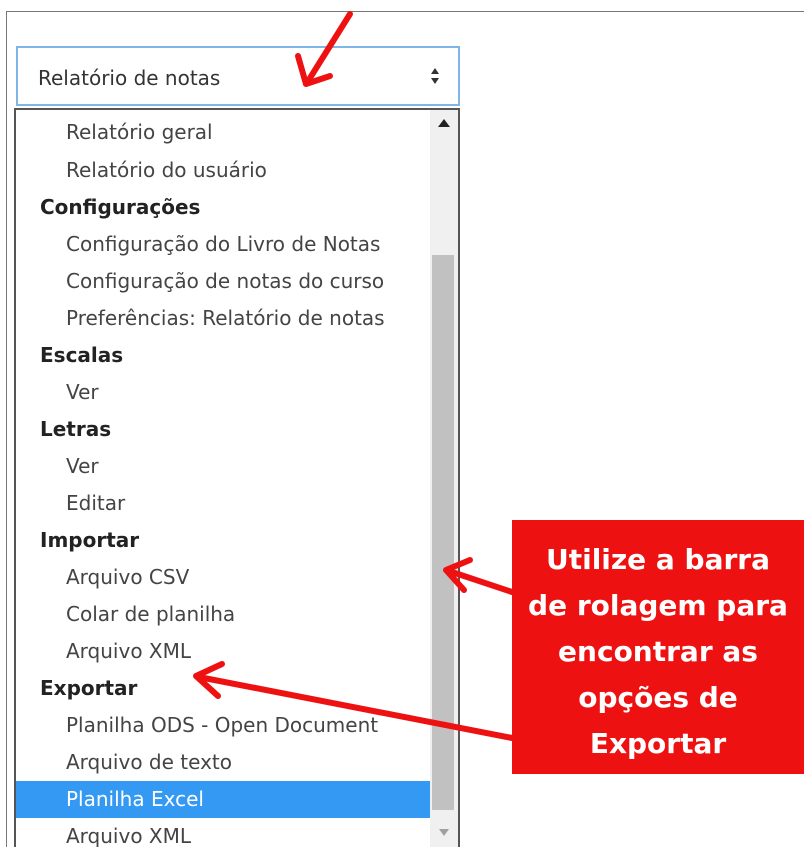  What do you see at coordinates (658, 743) in the screenshot?
I see `callout-line: Exportar` at bounding box center [658, 743].